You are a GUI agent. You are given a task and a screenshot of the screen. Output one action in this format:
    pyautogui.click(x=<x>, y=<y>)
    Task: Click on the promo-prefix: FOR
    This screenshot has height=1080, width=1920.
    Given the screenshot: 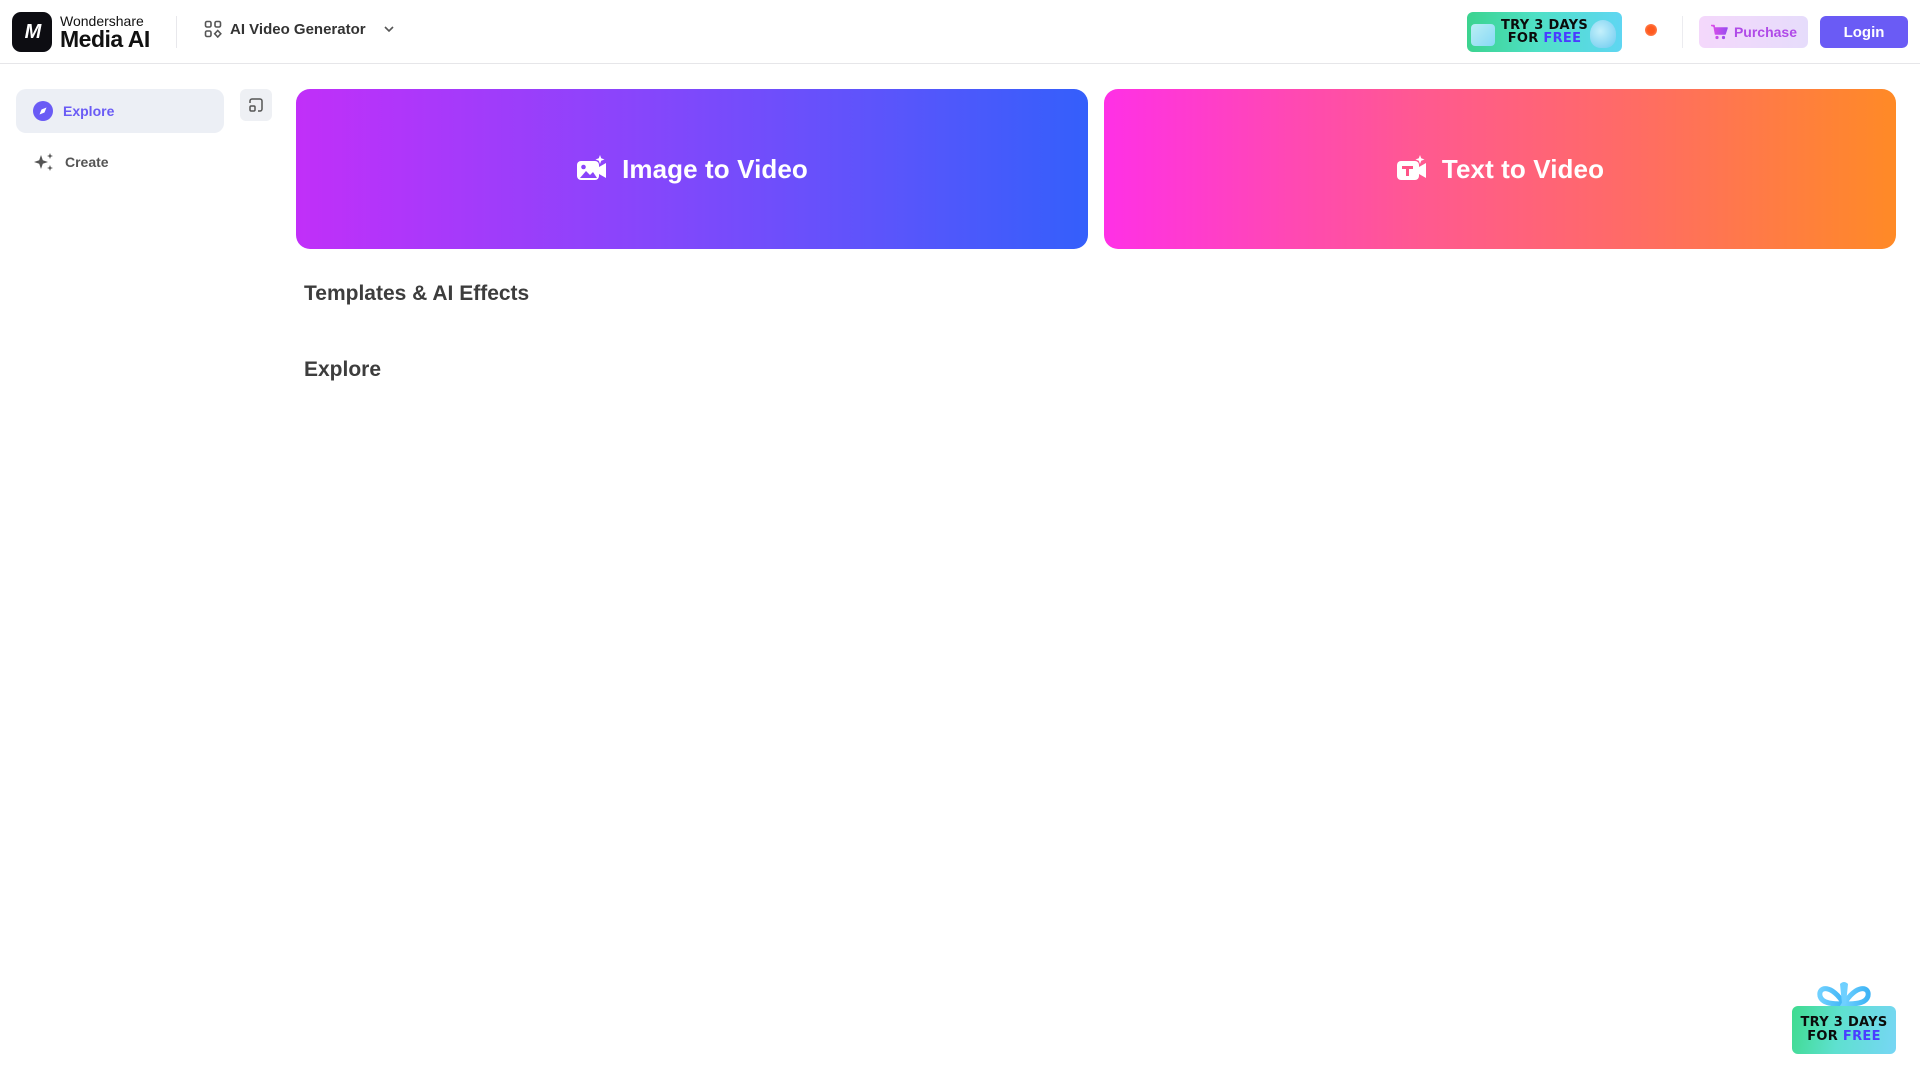 What is the action you would take?
    pyautogui.click(x=1525, y=38)
    